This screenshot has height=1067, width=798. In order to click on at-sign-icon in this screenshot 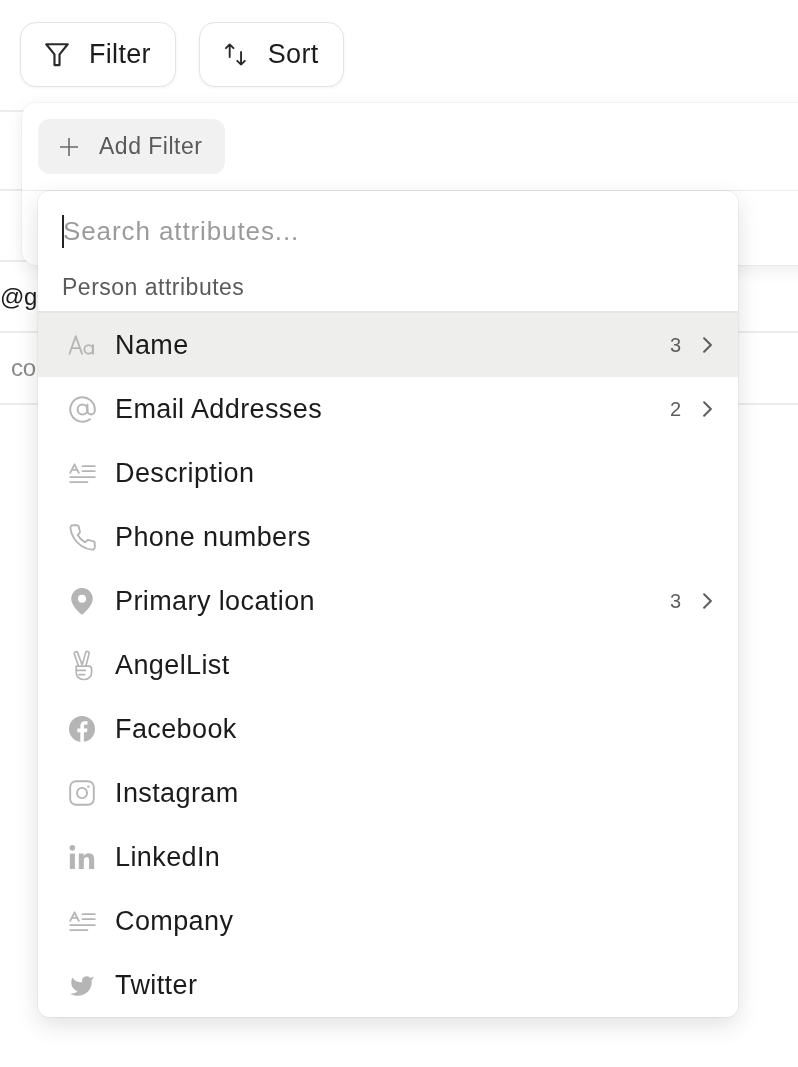, I will do `click(82, 409)`.